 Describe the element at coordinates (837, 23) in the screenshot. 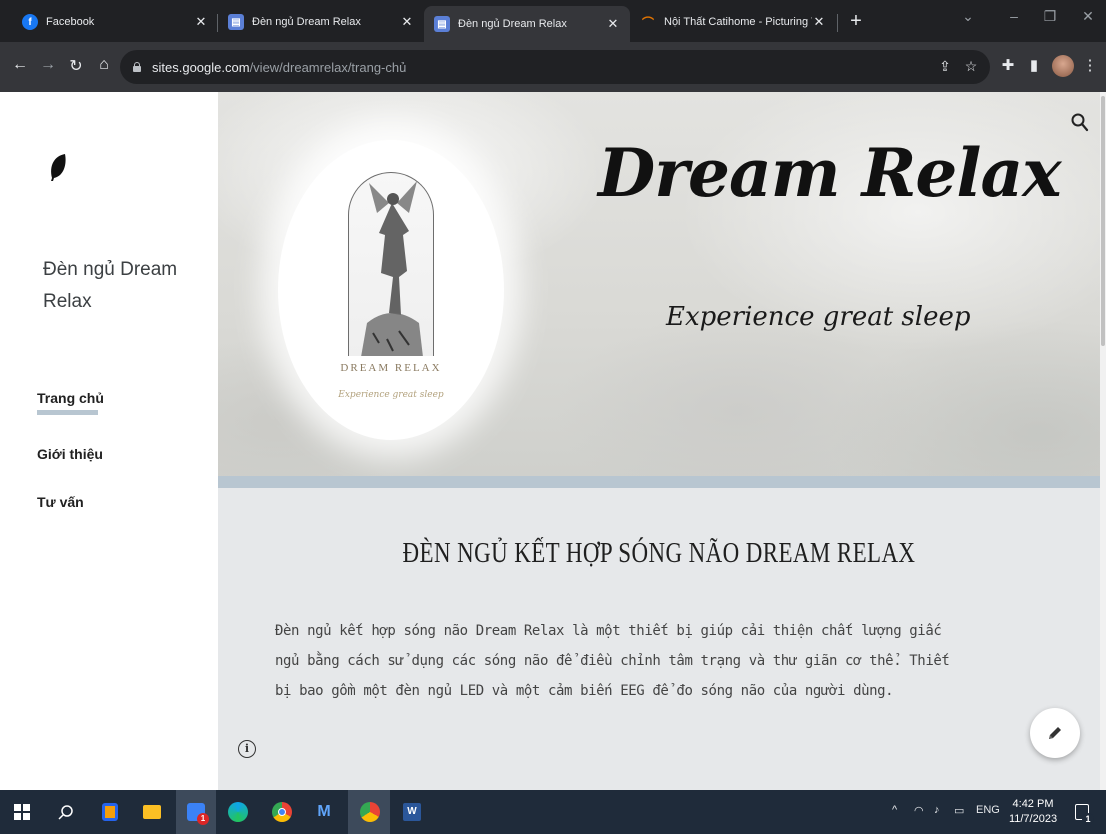

I see `tab-separator` at that location.